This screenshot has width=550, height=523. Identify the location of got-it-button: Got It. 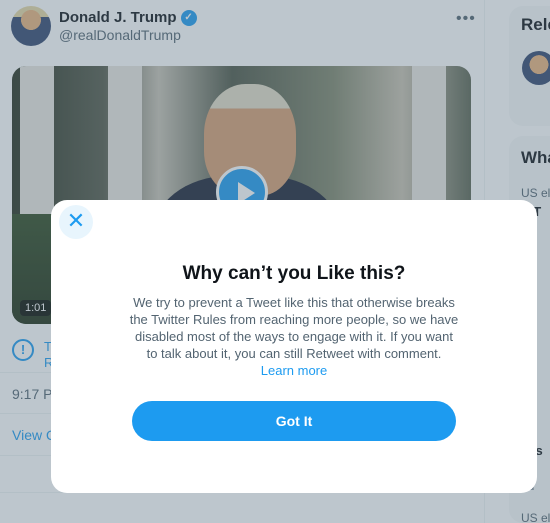
(294, 421).